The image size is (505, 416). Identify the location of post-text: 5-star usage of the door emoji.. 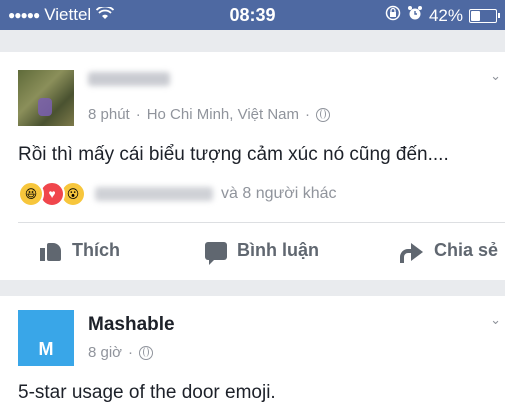
(147, 392).